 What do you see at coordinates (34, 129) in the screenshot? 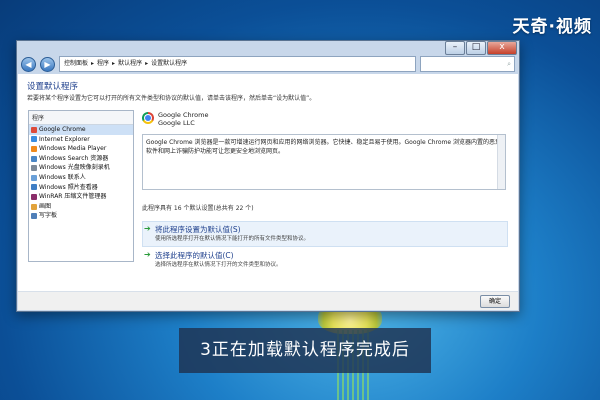
I see `chrome-icon` at bounding box center [34, 129].